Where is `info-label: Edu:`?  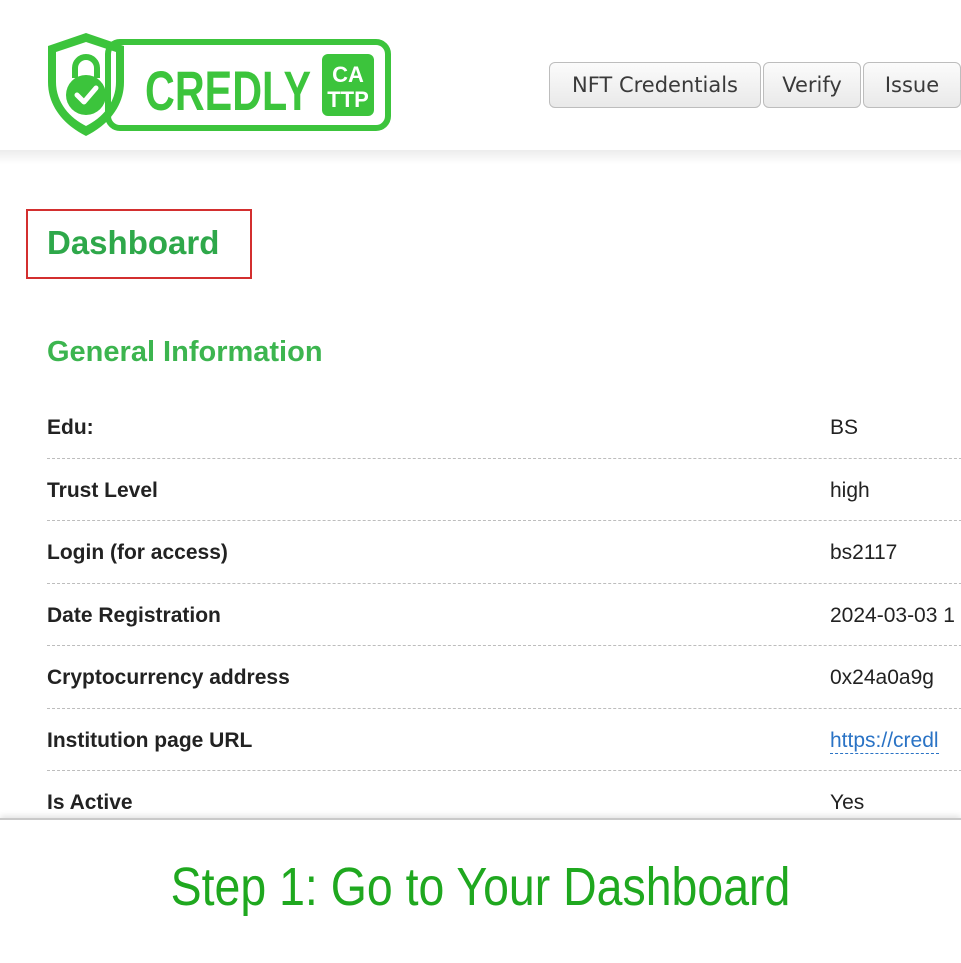
info-label: Edu: is located at coordinates (70, 427).